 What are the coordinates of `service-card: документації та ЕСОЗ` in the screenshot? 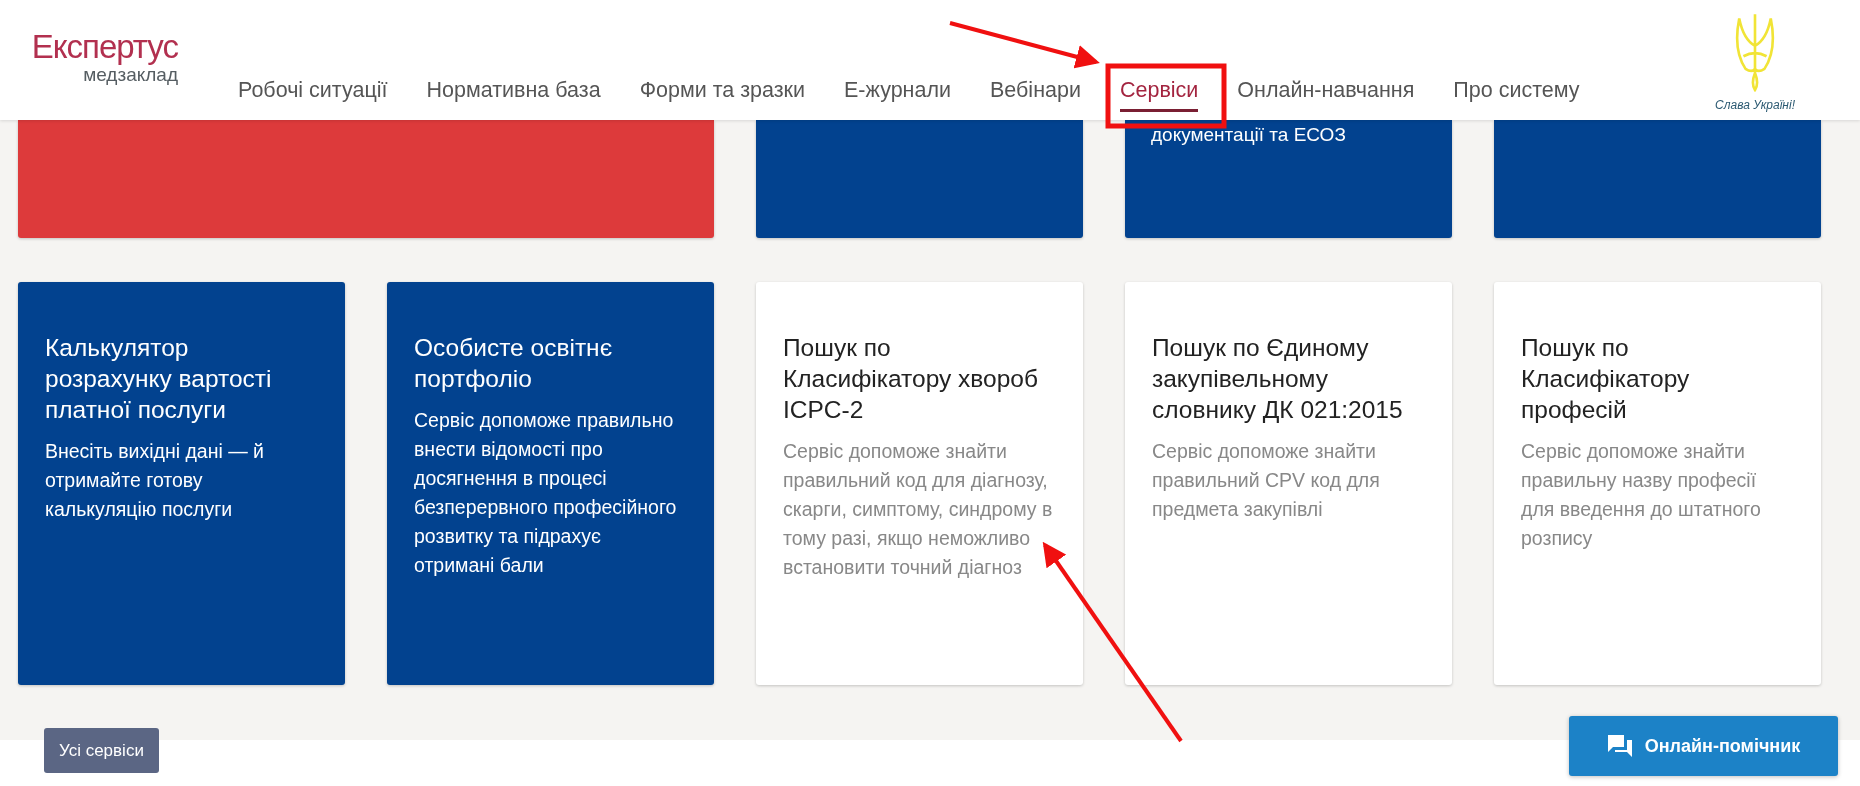 It's located at (1288, 179).